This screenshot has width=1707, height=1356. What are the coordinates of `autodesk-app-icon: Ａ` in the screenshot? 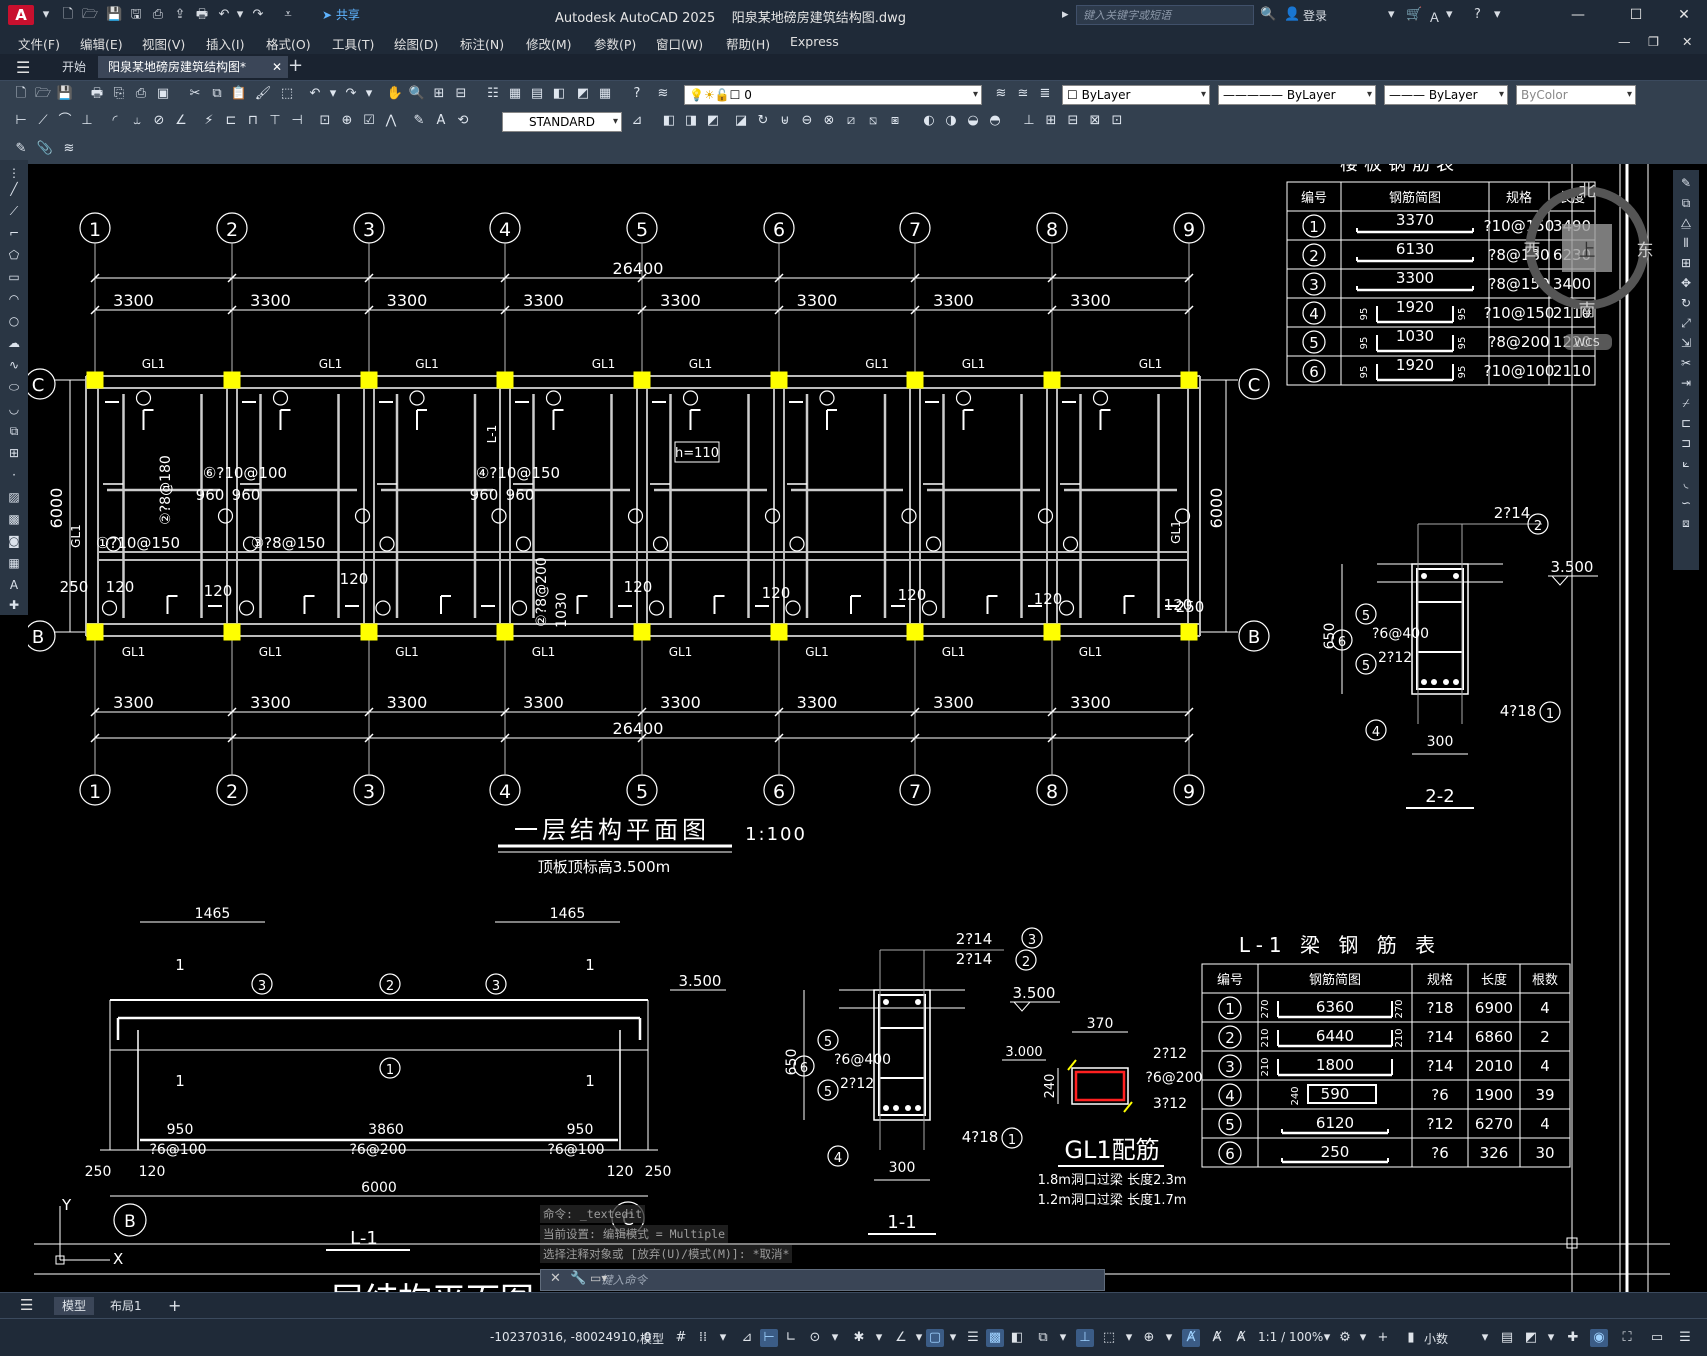 It's located at (1434, 16).